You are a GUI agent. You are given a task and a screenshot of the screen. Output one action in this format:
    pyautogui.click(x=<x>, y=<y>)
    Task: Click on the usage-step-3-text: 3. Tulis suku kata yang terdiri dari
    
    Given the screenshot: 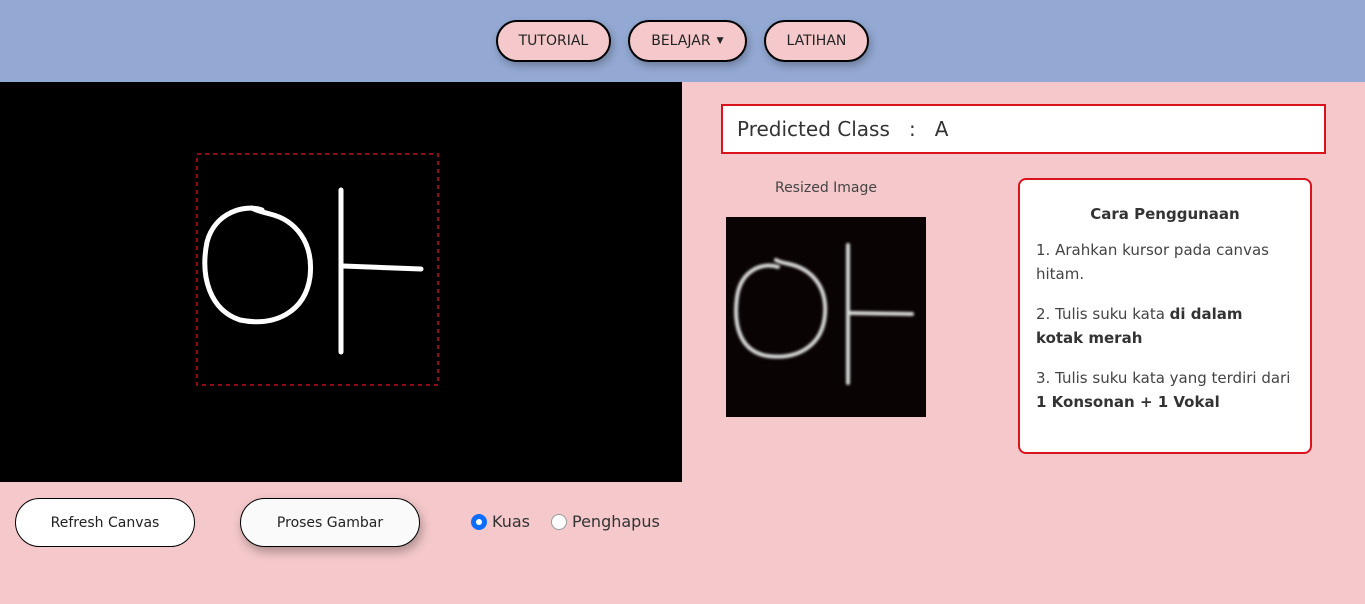 What is the action you would take?
    pyautogui.click(x=1163, y=378)
    